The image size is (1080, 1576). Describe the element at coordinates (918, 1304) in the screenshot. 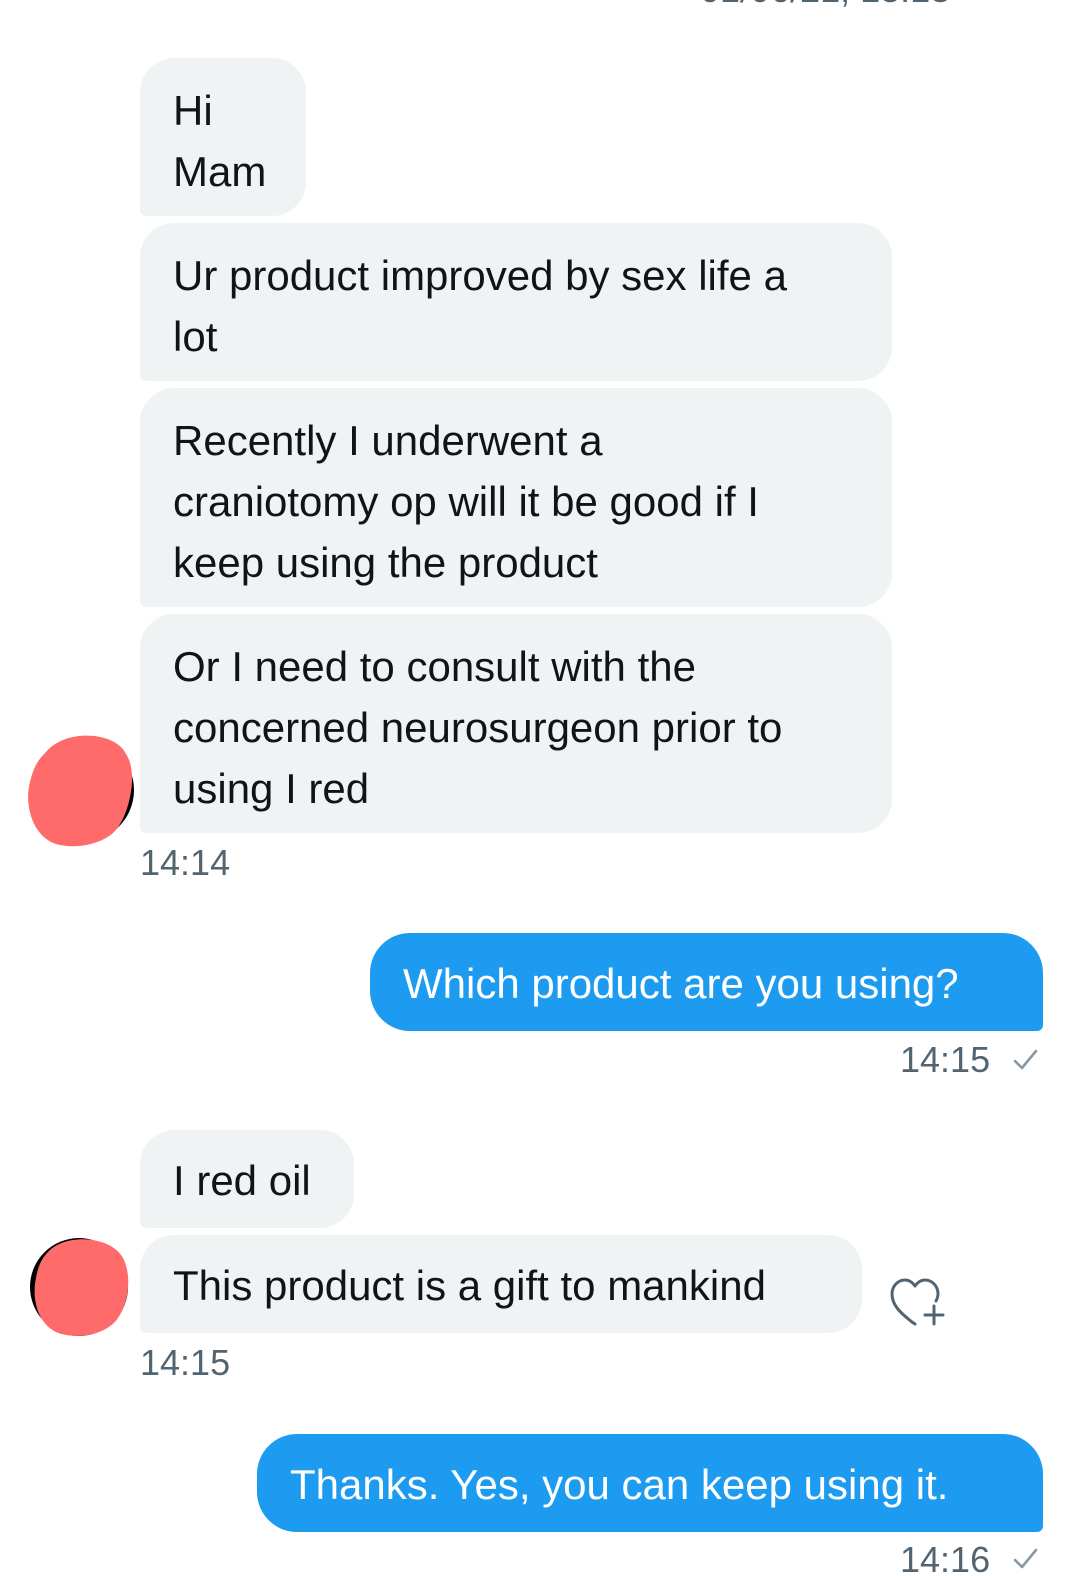

I see `heart-plus-icon` at that location.